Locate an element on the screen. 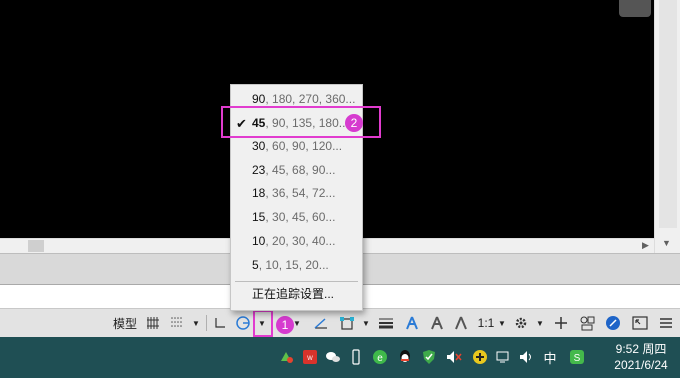  object-snap-dropdown-caret-icon: ▼ is located at coordinates (366, 323).